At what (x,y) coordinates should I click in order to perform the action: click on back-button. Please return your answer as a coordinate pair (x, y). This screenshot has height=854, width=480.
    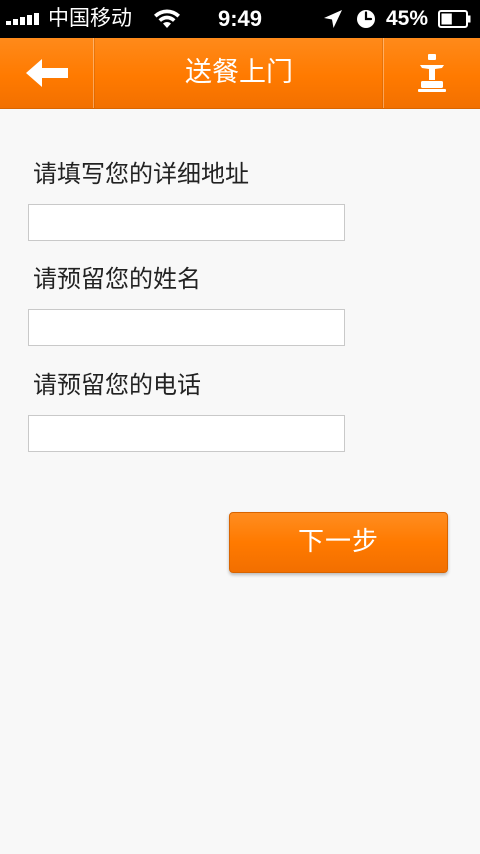
    Looking at the image, I should click on (47, 73).